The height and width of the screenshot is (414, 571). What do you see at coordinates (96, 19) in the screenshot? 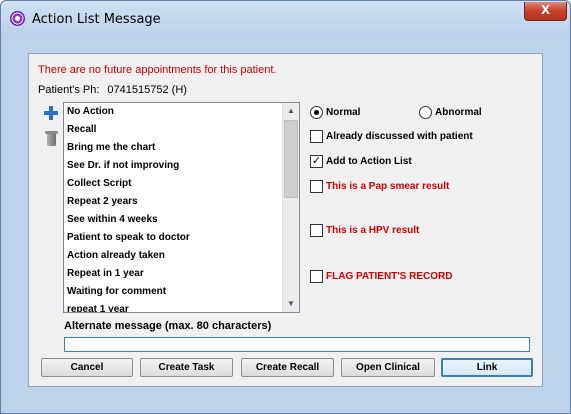
I see `window-title: Action List Message` at bounding box center [96, 19].